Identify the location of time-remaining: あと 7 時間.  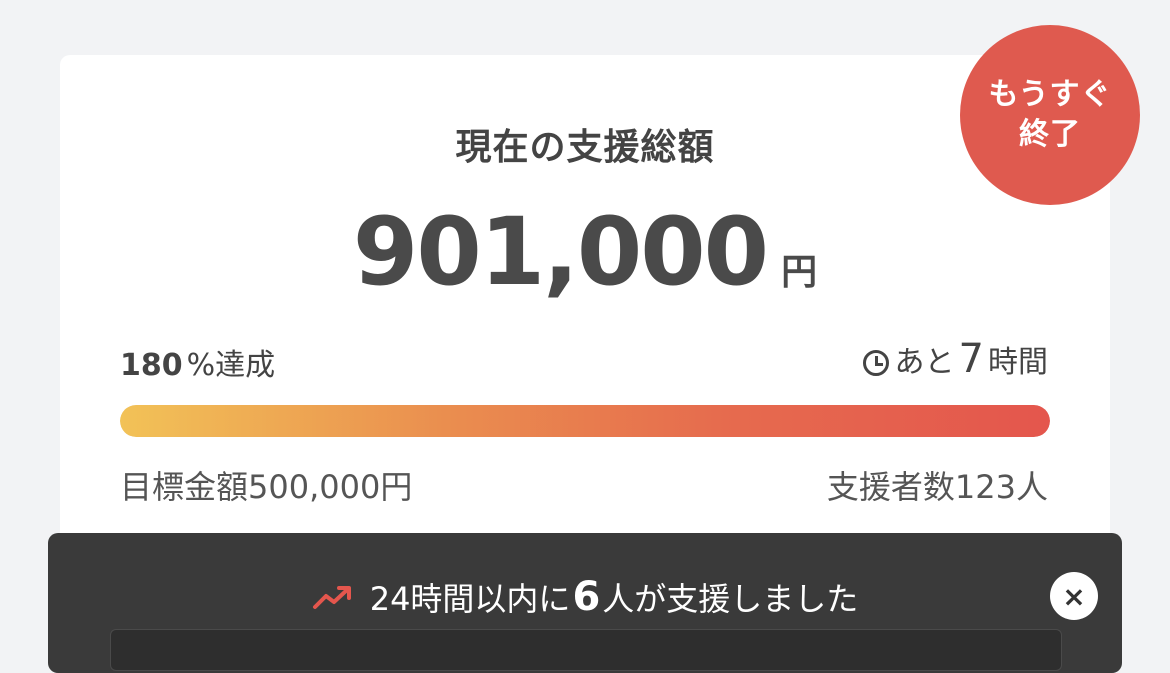
(955, 359).